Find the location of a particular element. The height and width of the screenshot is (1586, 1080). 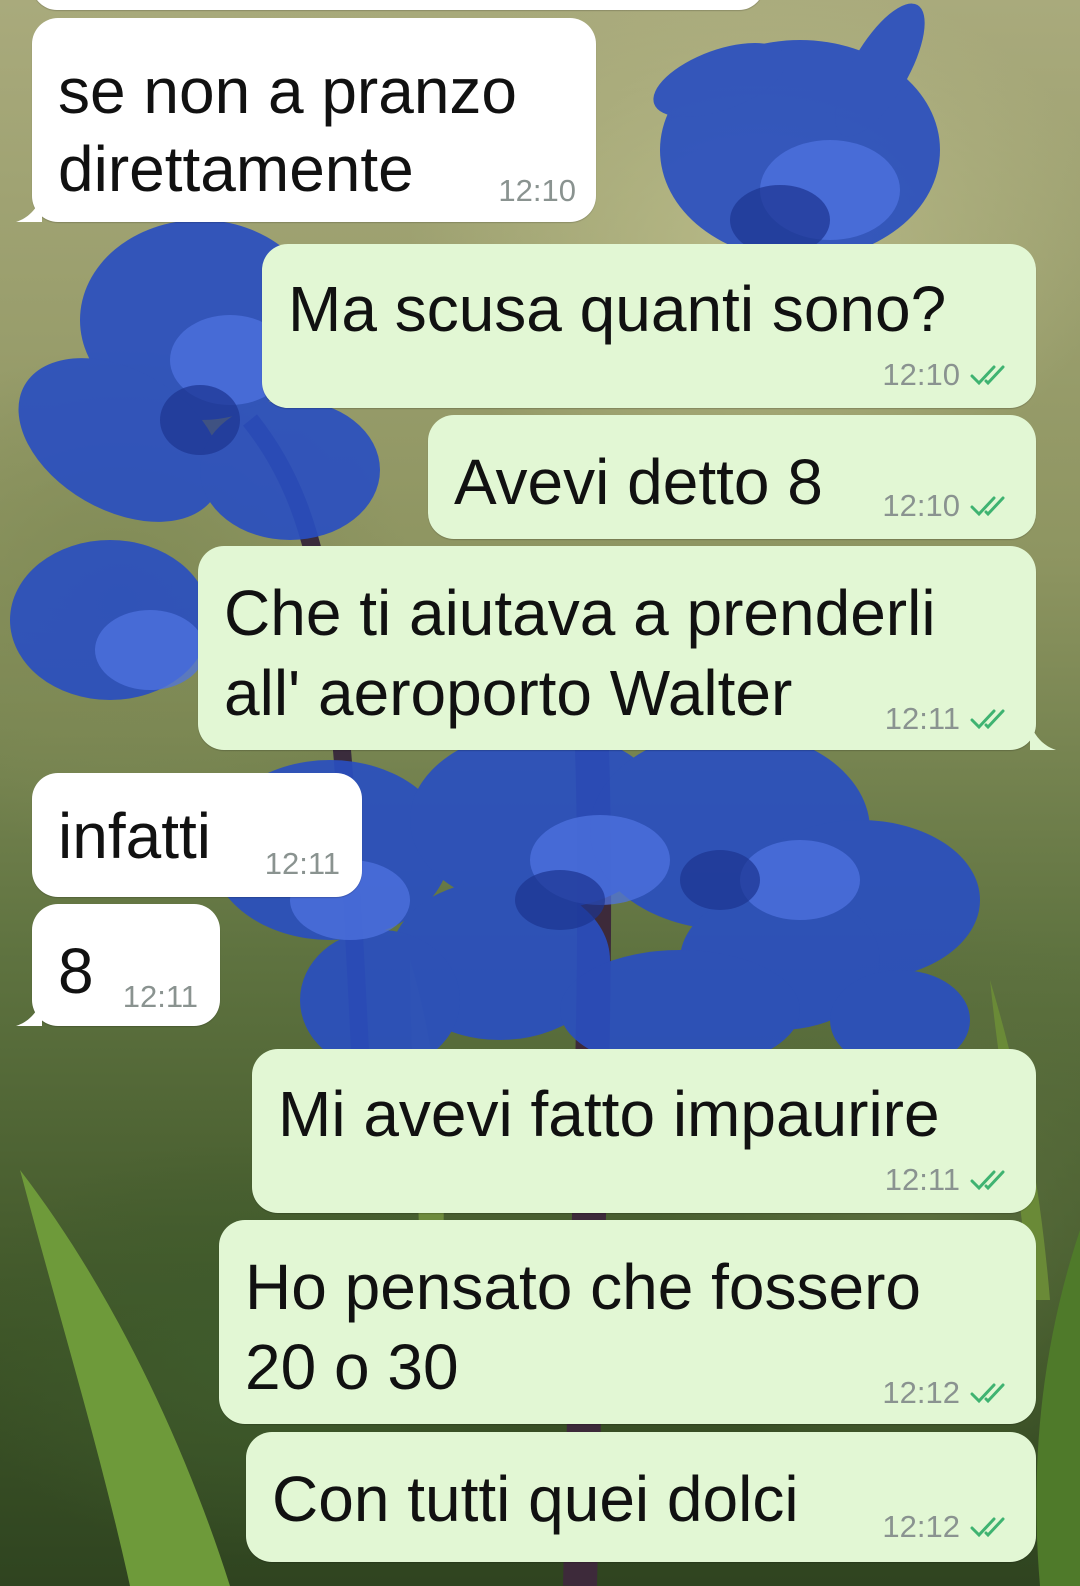

message-bubble-incoming: infatti 12:11 is located at coordinates (197, 835).